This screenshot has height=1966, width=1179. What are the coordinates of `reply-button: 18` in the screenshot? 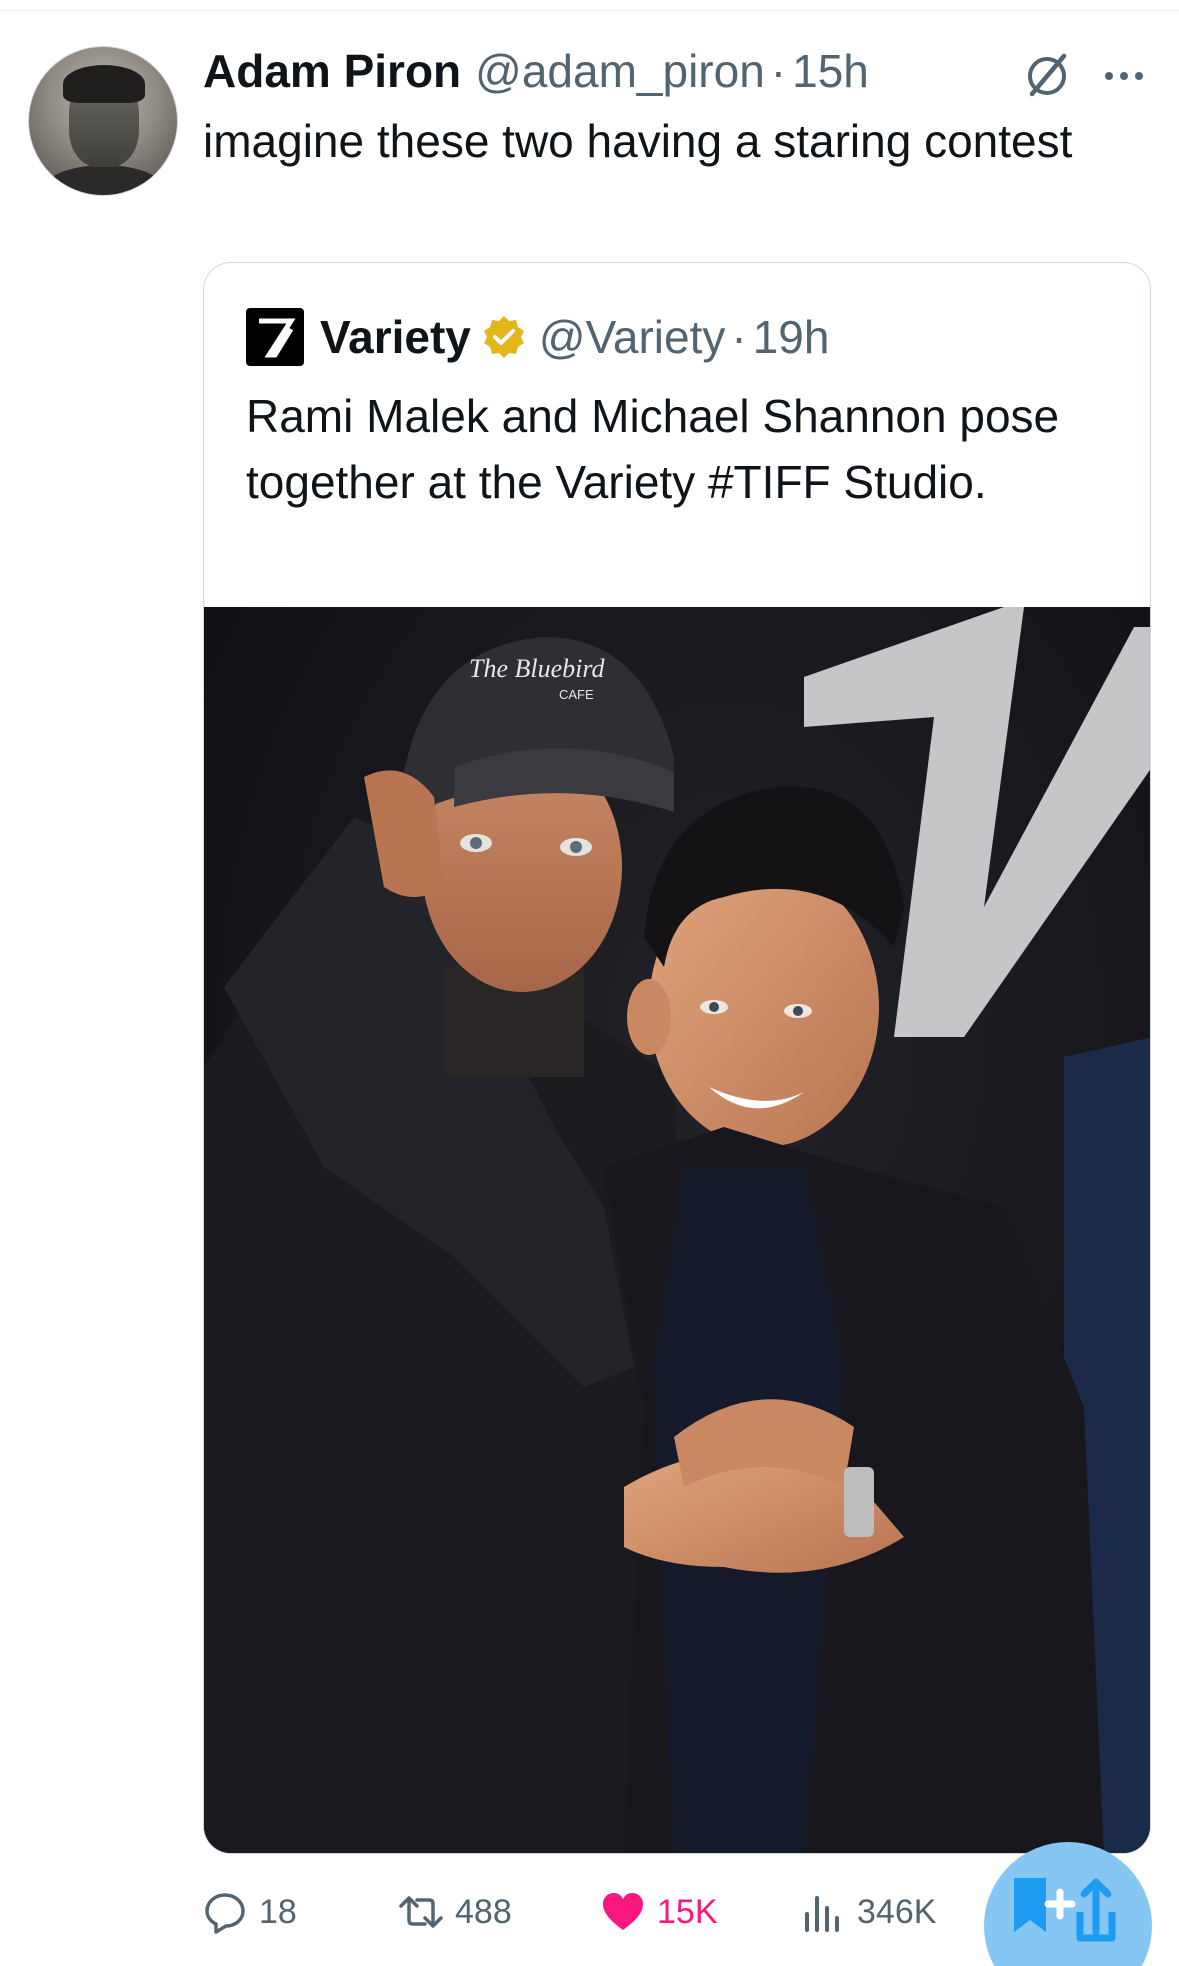 It's located at (250, 1912).